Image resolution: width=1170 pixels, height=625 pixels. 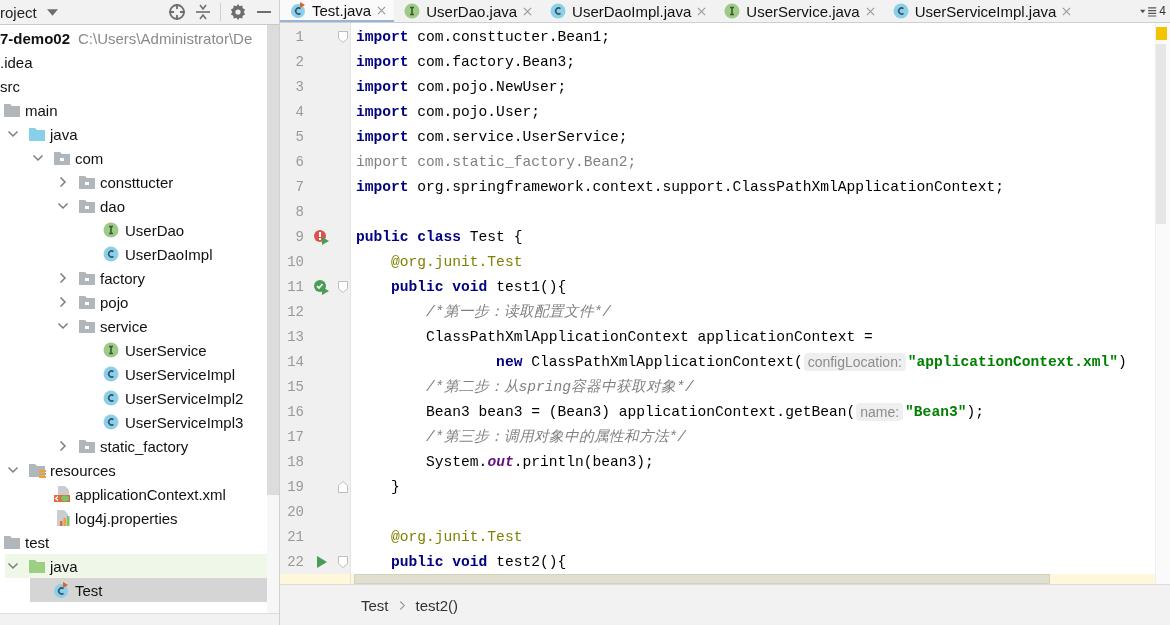 What do you see at coordinates (37, 470) in the screenshot?
I see `resources-folder-icon` at bounding box center [37, 470].